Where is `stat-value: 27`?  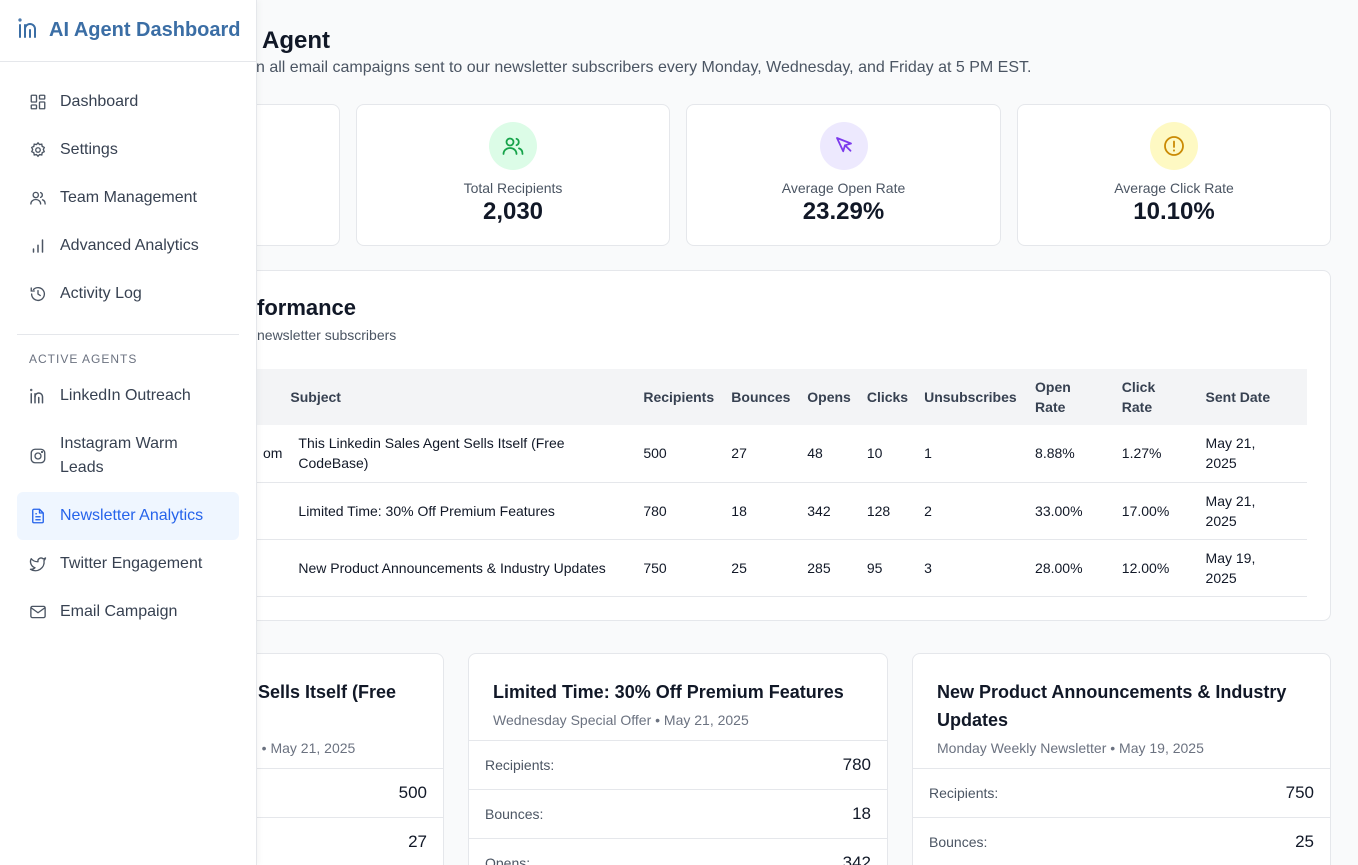 stat-value: 27 is located at coordinates (417, 841).